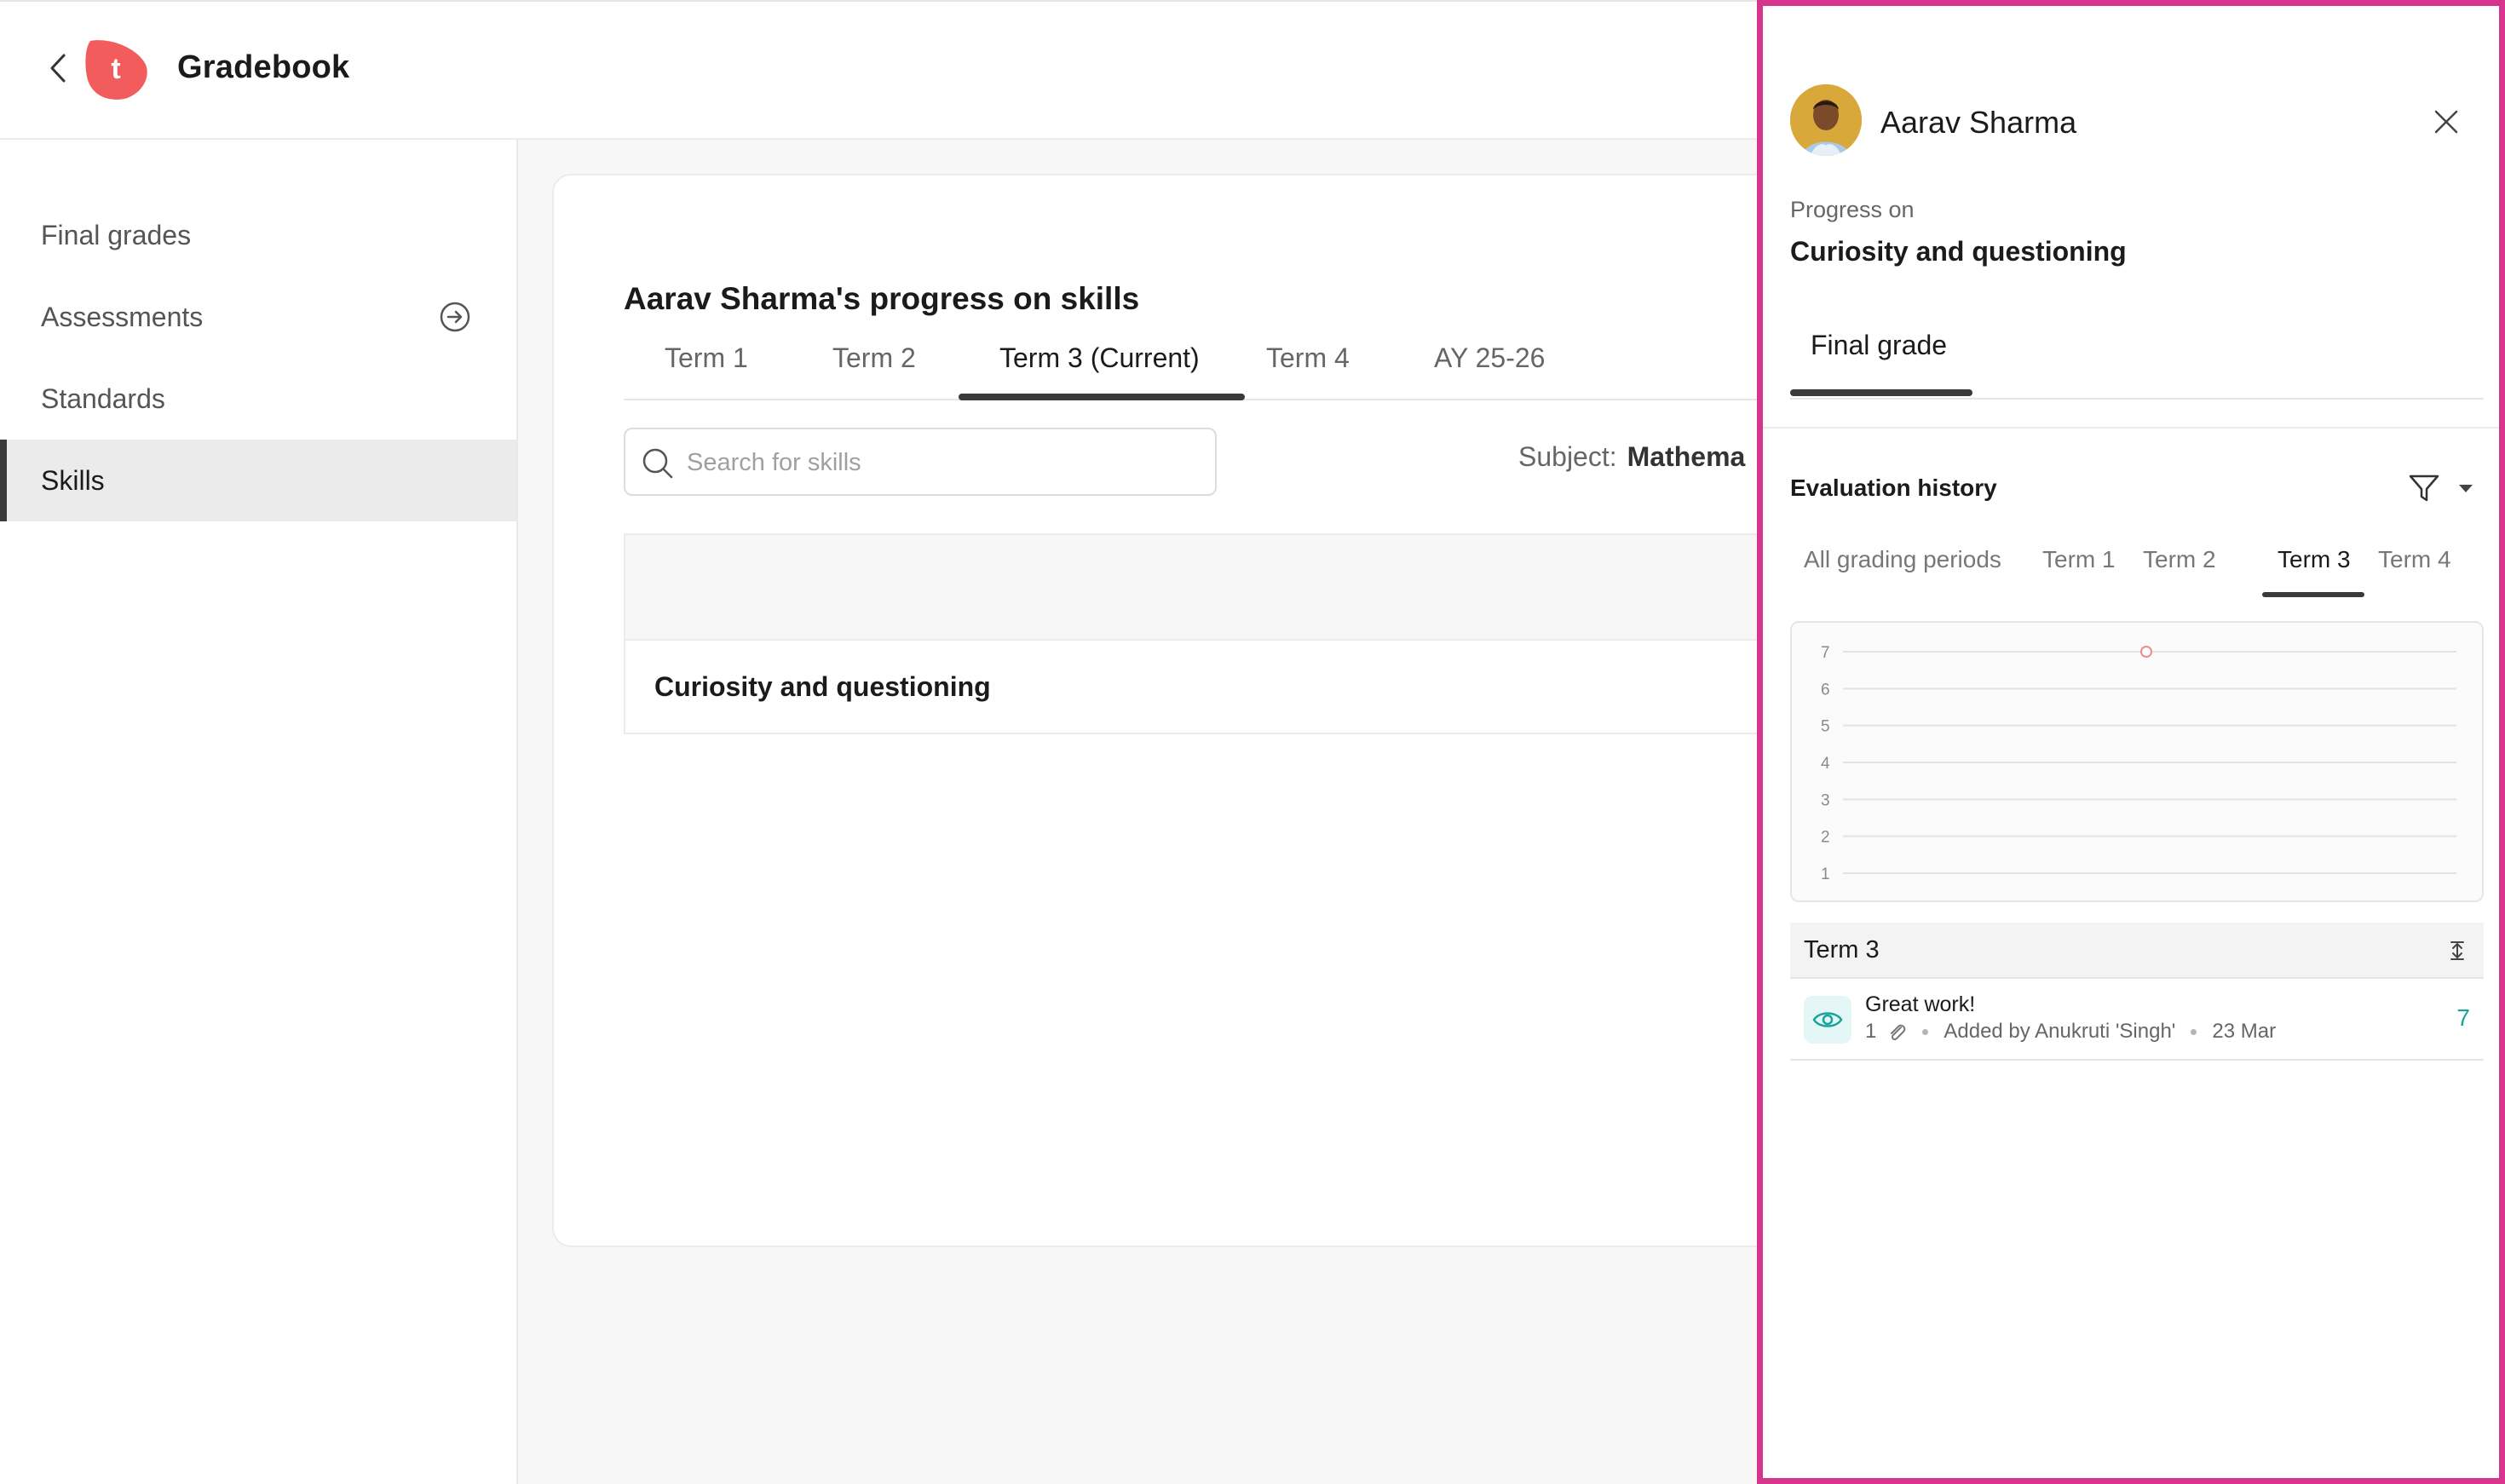  I want to click on subject-selector: Subject: Mathema, so click(1631, 457).